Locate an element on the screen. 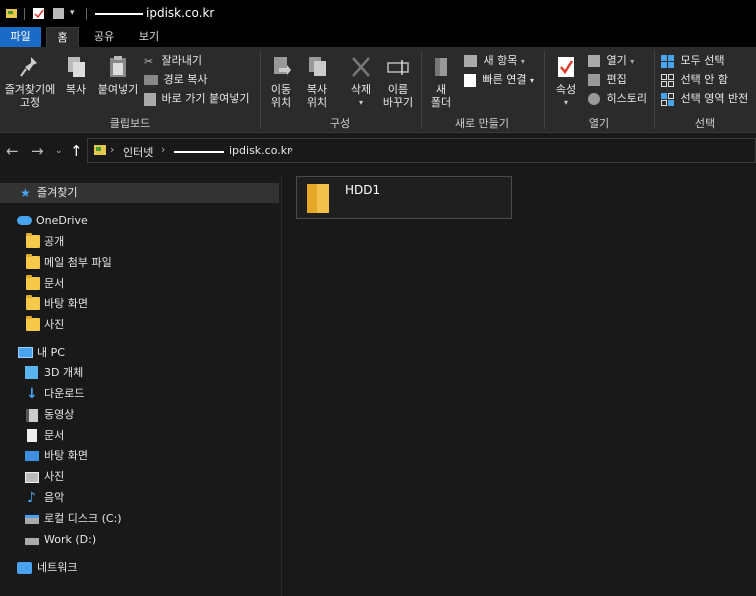 This screenshot has height=596, width=756. address-bar: › 인터넷 › ipdisk.co.kr › is located at coordinates (421, 150).